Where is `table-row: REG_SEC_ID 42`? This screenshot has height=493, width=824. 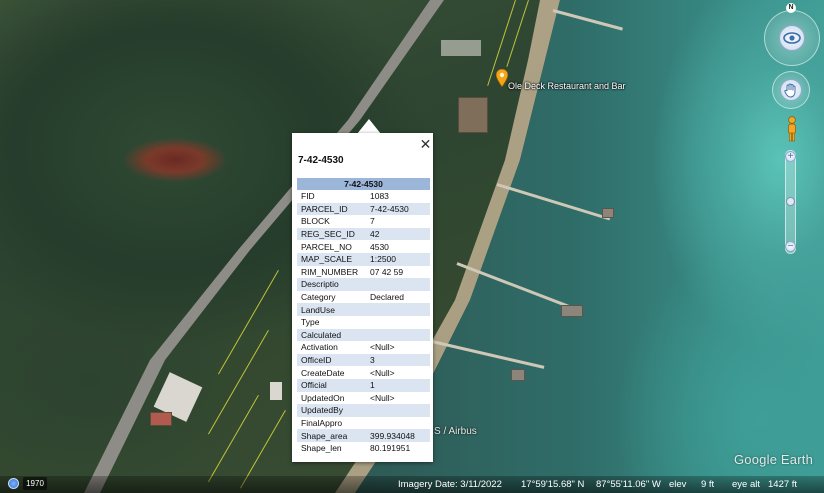 table-row: REG_SEC_ID 42 is located at coordinates (363, 234).